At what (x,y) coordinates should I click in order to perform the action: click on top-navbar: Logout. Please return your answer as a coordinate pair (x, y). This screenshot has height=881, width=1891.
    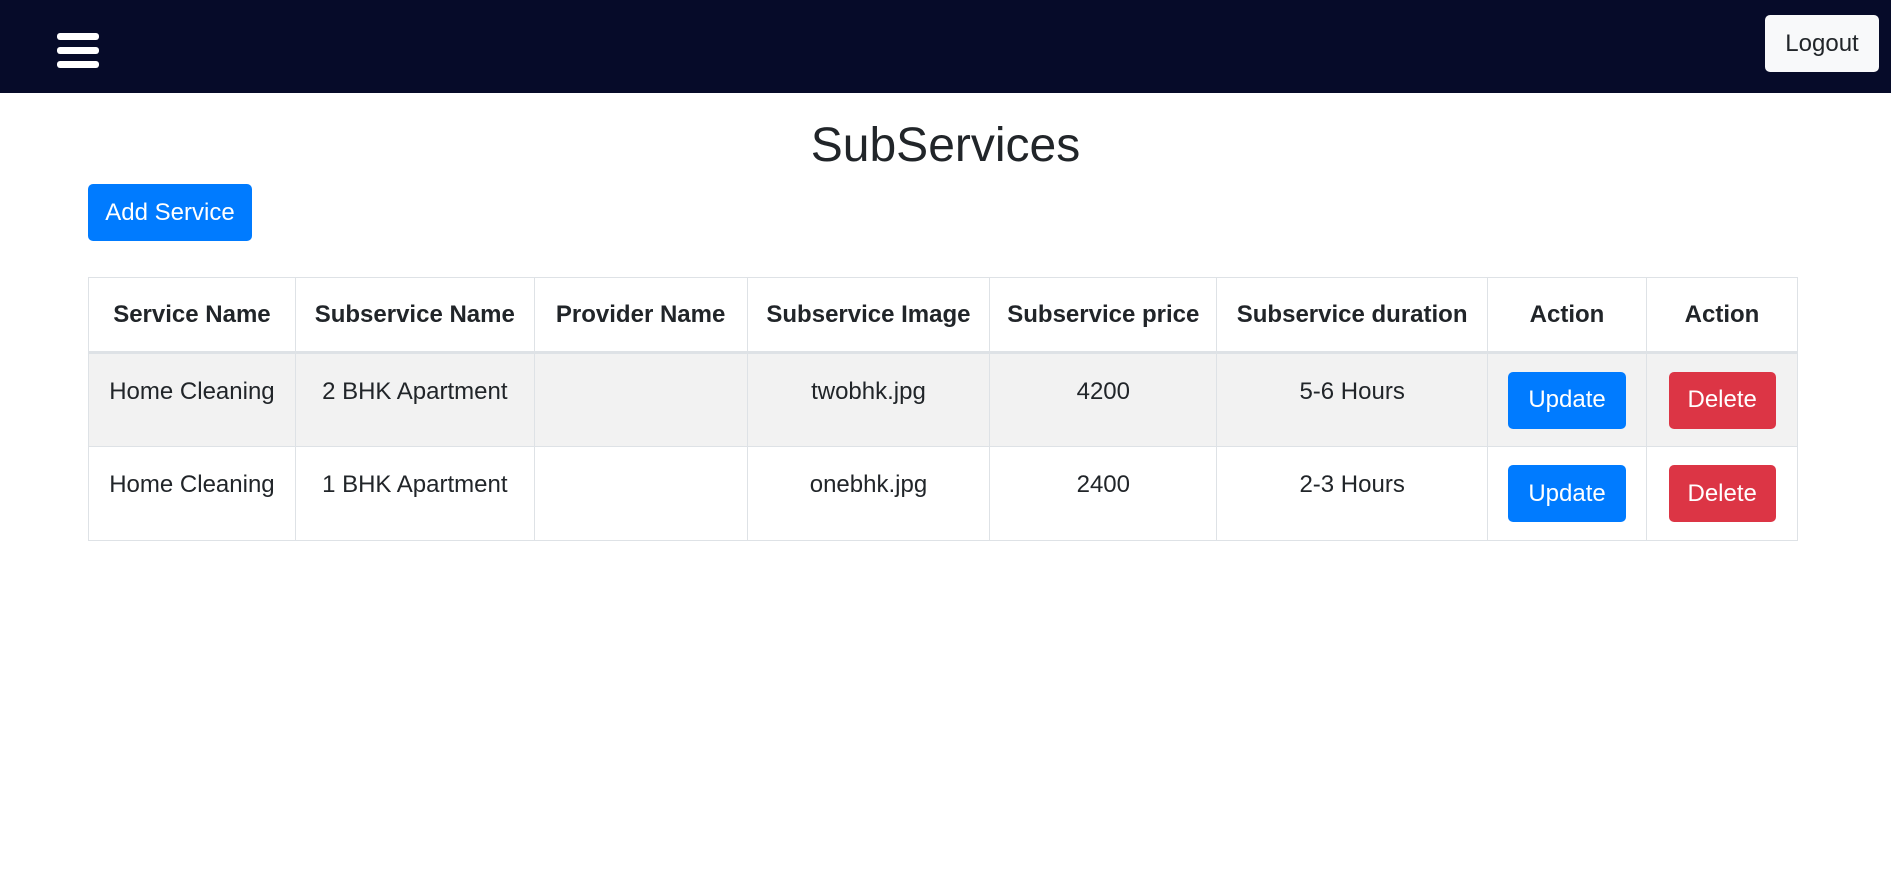
    Looking at the image, I should click on (945, 46).